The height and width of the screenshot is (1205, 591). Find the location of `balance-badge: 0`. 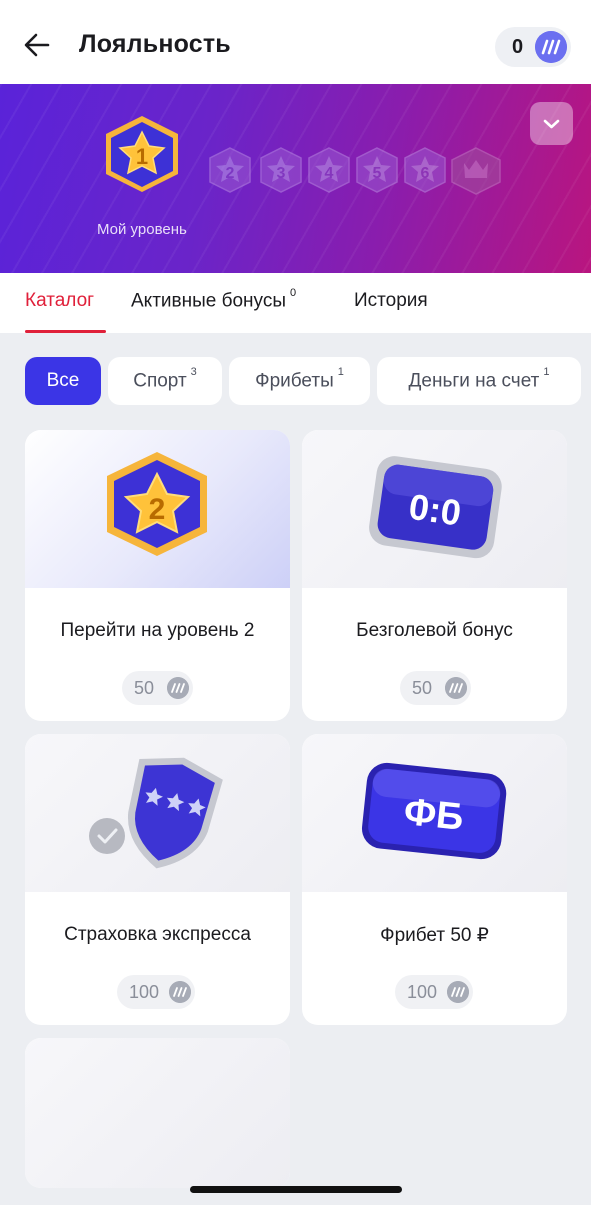

balance-badge: 0 is located at coordinates (533, 47).